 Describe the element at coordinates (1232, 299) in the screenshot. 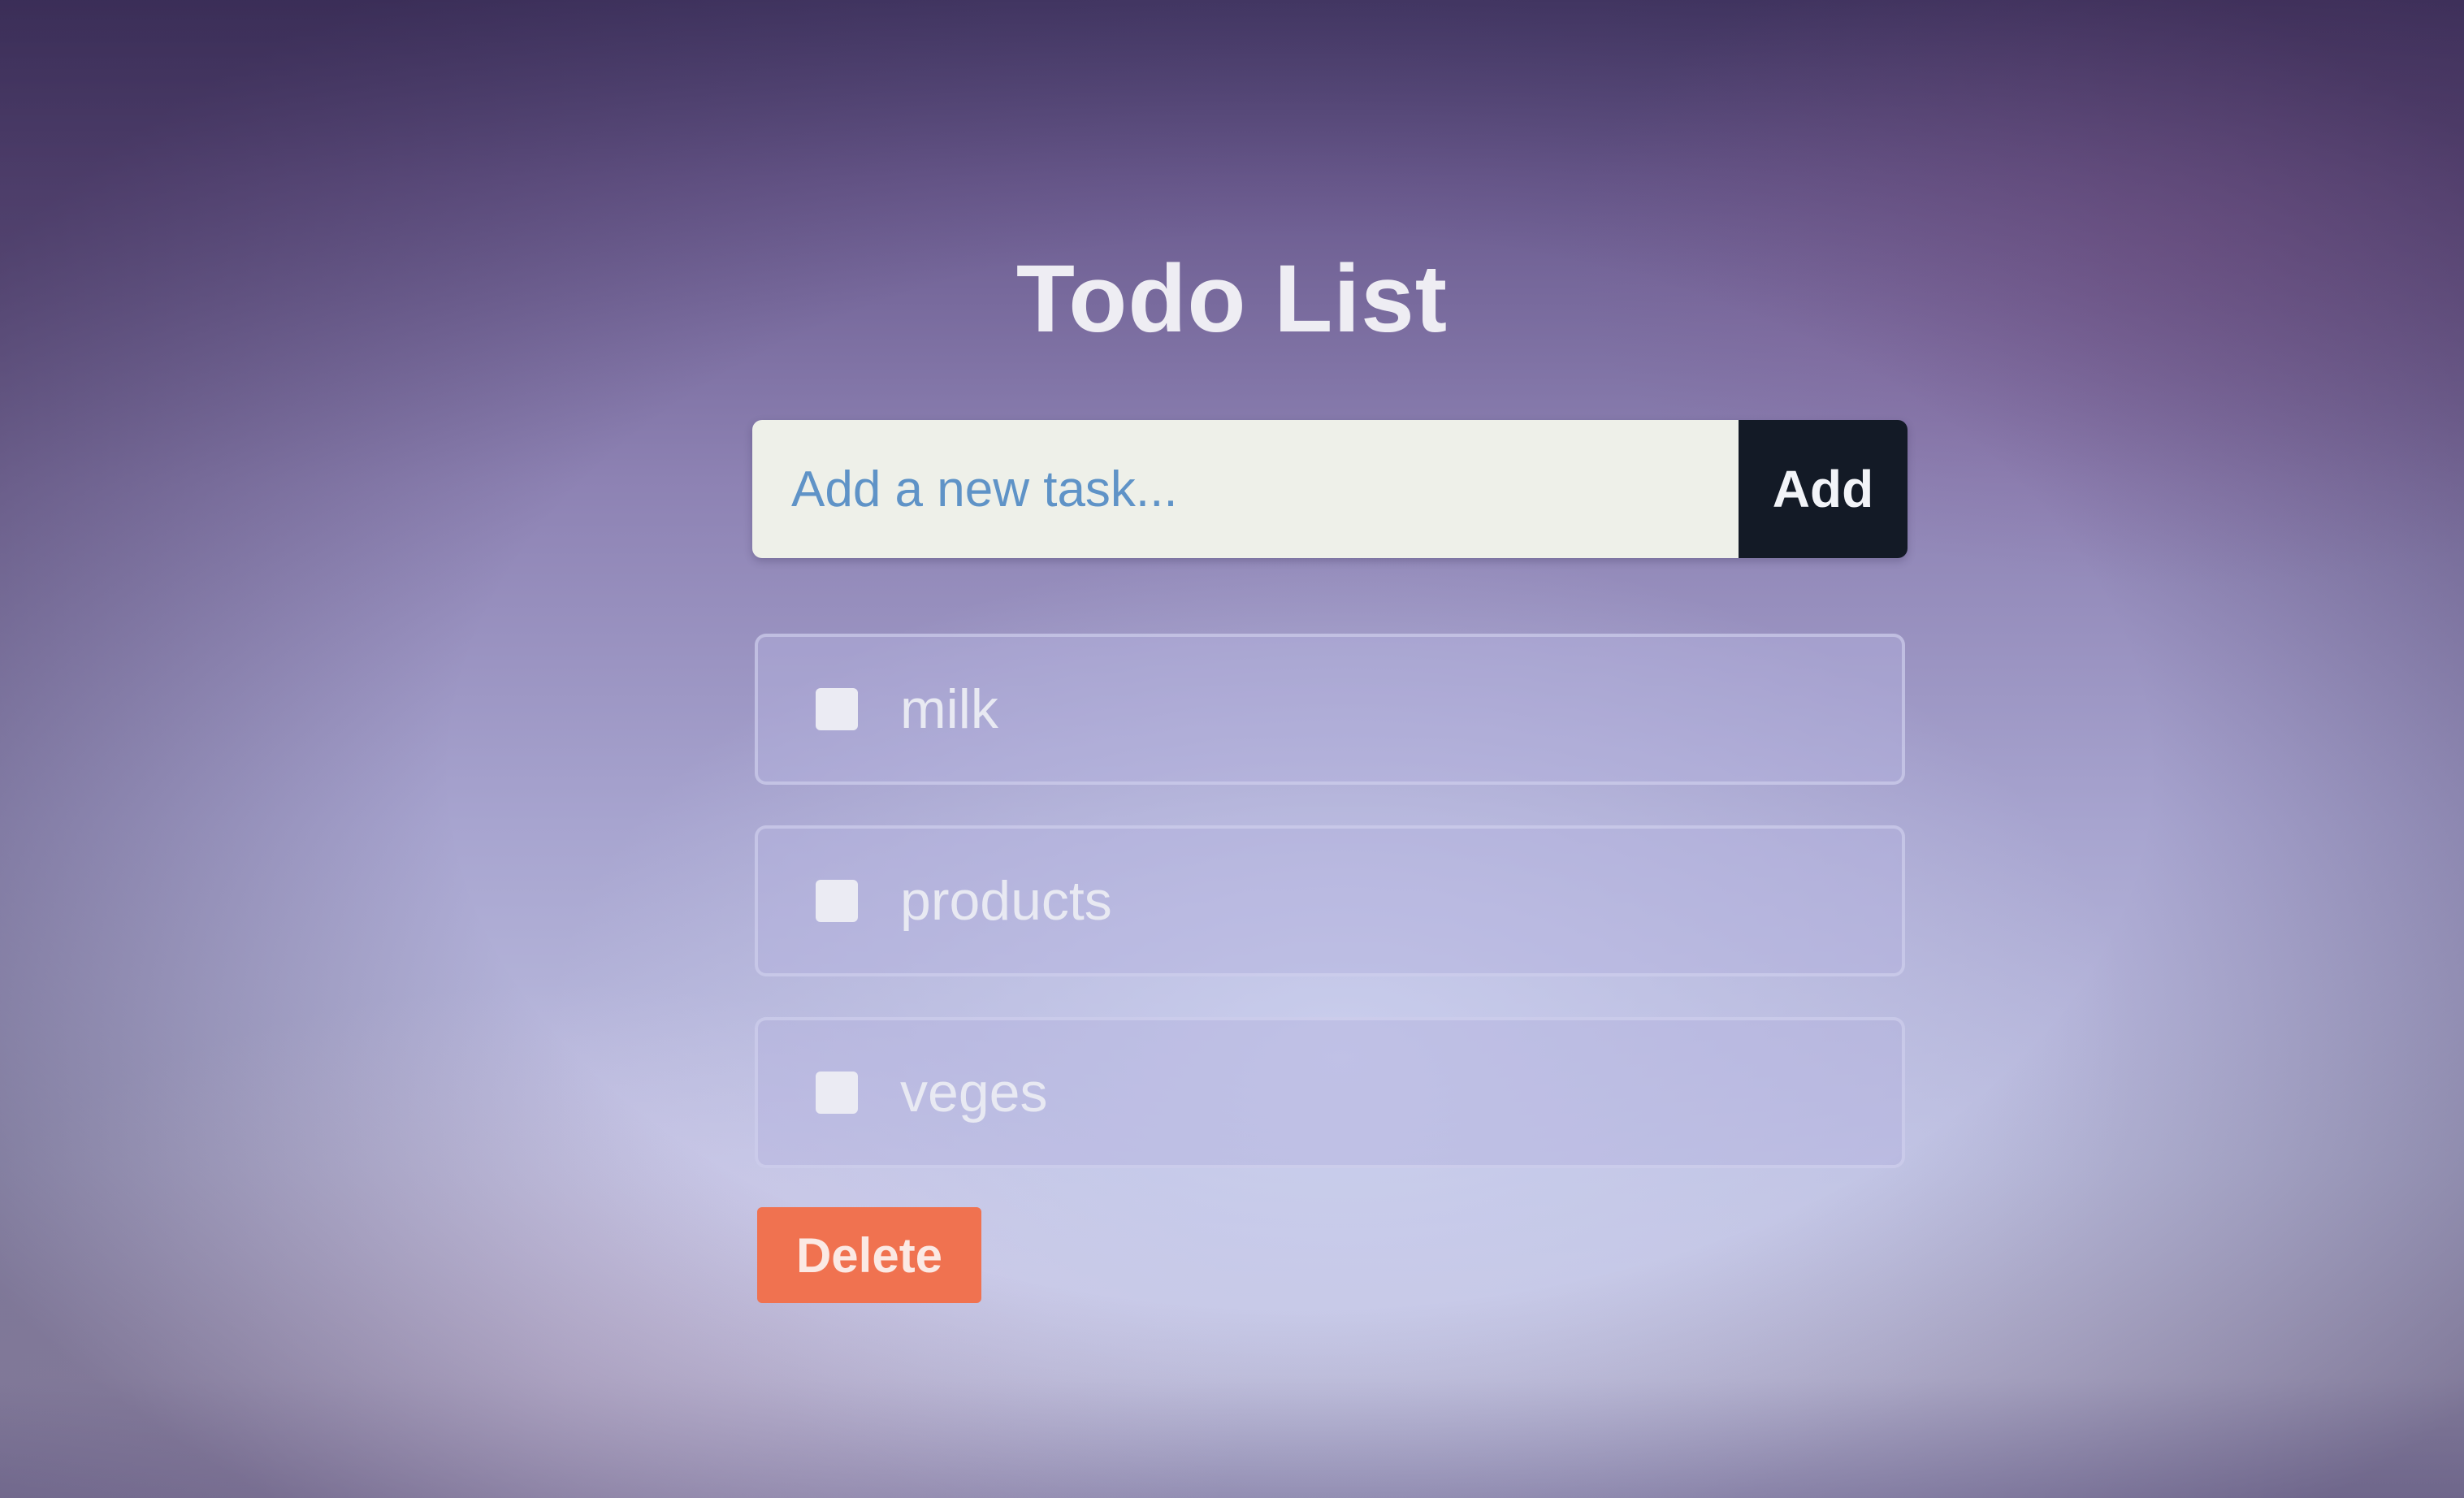

I see `page-title: Todo List` at that location.